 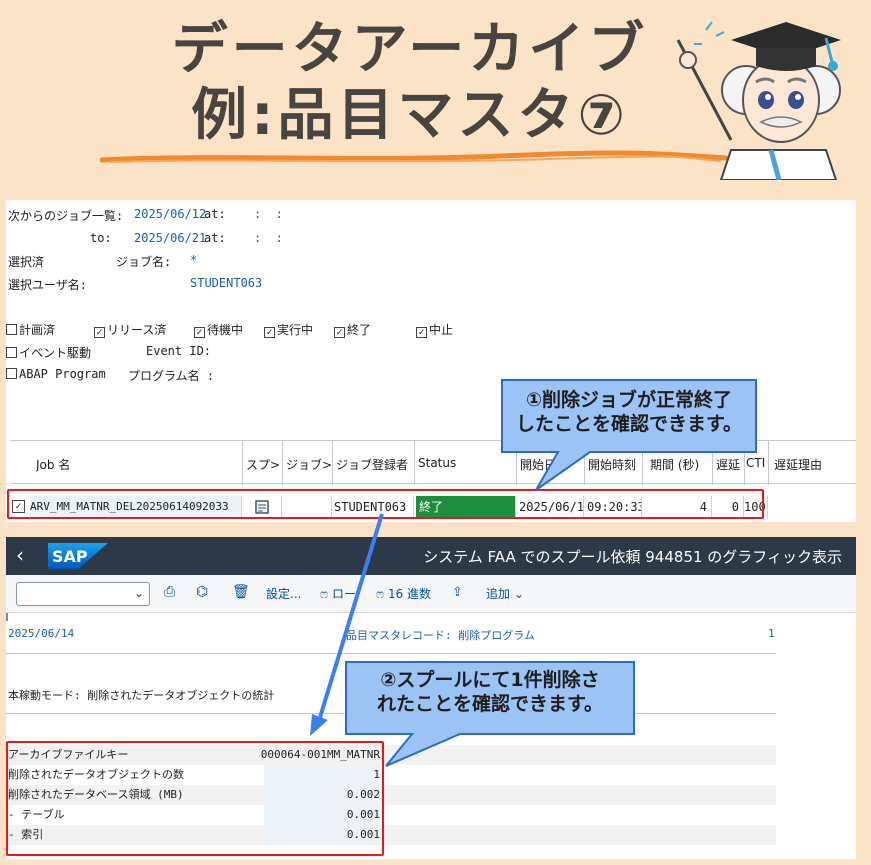 What do you see at coordinates (414, 156) in the screenshot?
I see `title-underline` at bounding box center [414, 156].